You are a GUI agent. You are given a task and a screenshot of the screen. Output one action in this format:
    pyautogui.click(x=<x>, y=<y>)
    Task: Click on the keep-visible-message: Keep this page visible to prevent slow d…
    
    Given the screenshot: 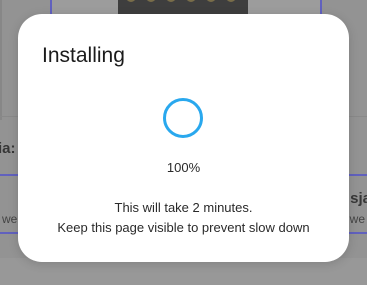 What is the action you would take?
    pyautogui.click(x=183, y=227)
    